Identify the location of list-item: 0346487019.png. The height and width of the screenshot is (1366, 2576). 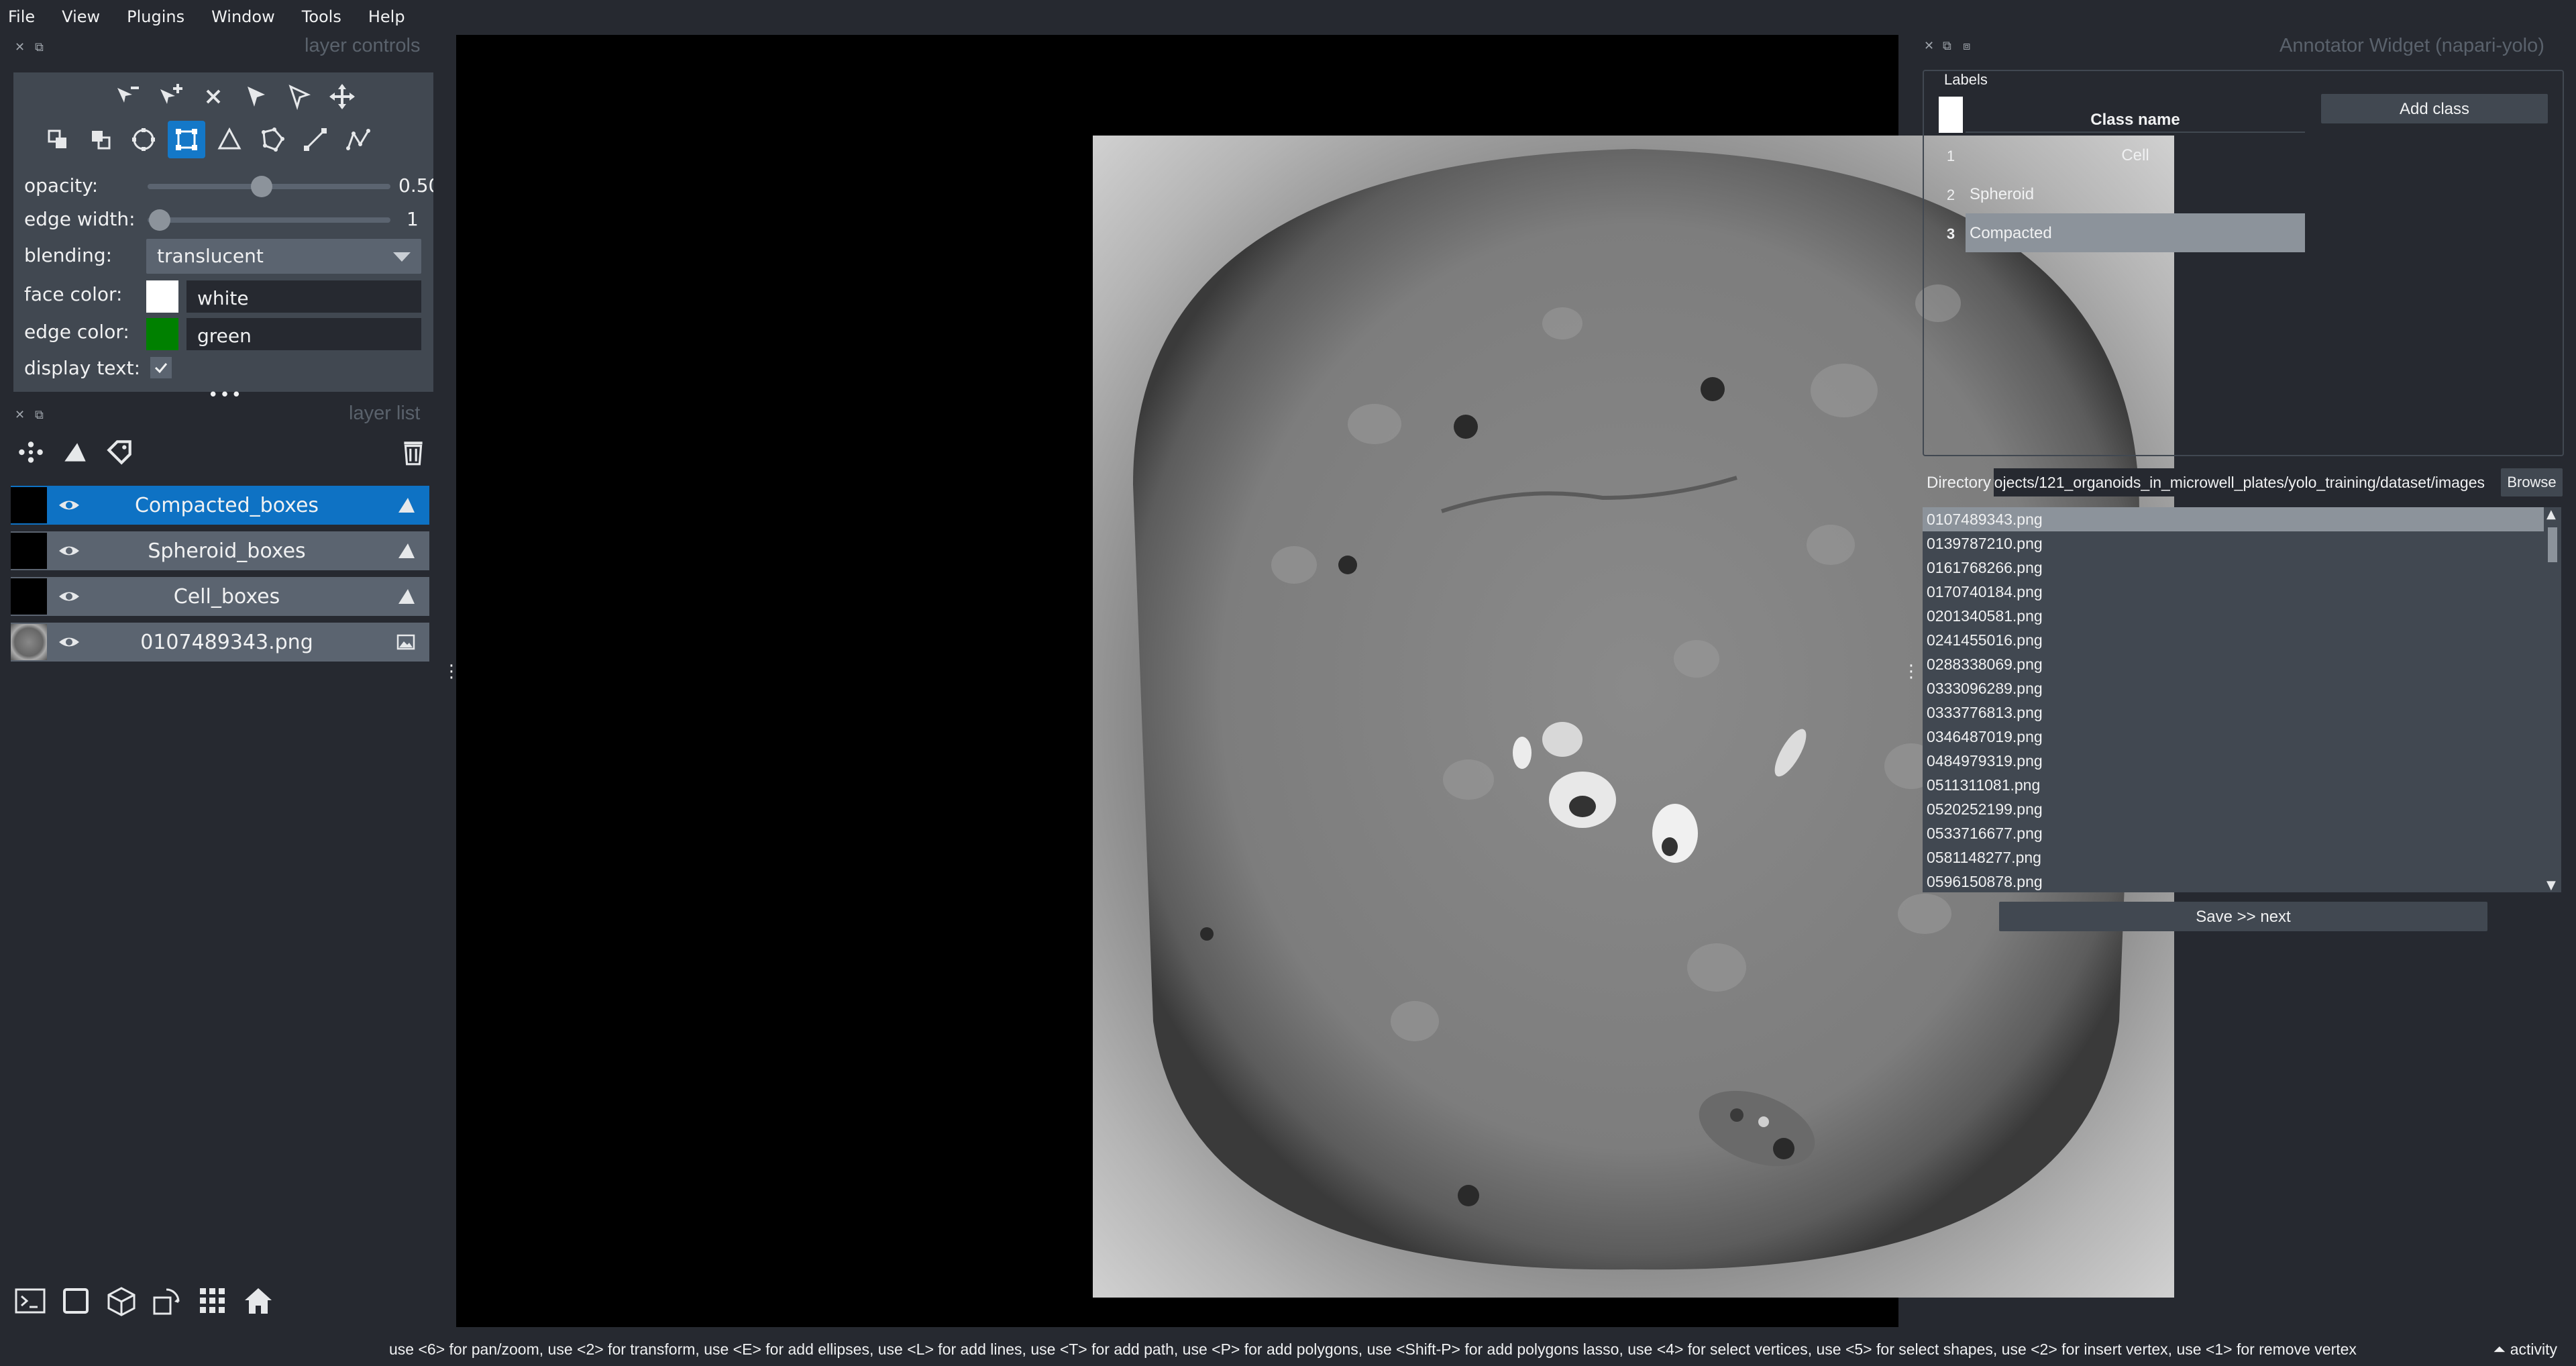
(2233, 737).